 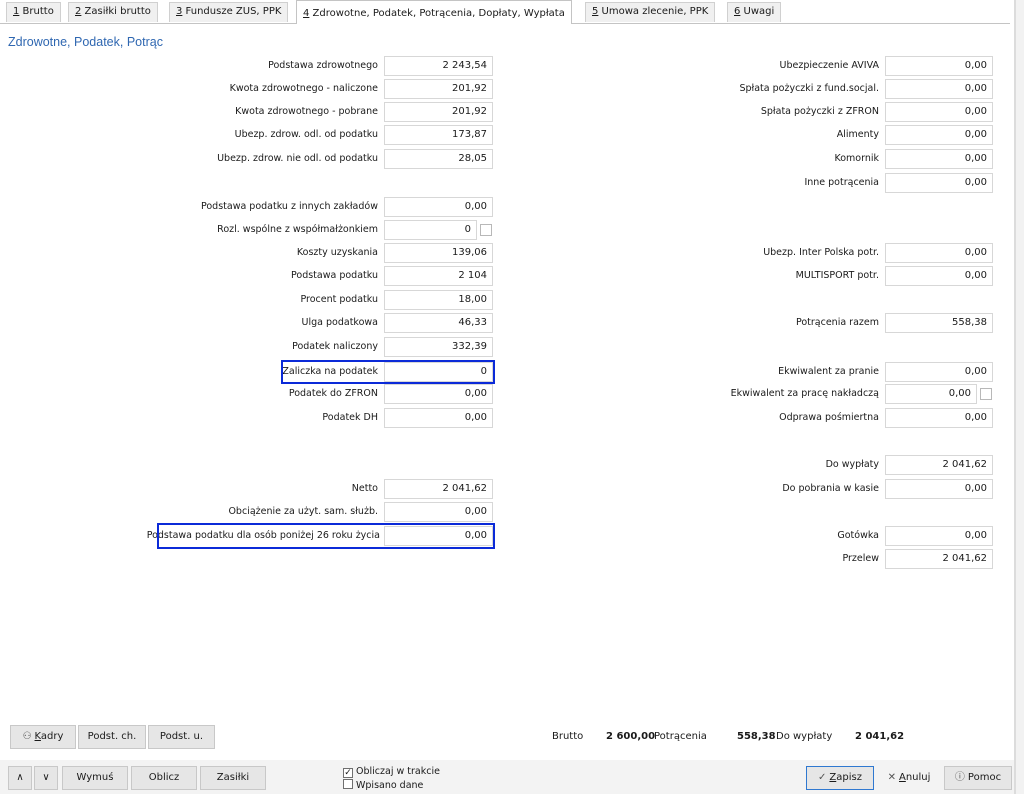 What do you see at coordinates (804, 736) in the screenshot?
I see `summary-do-wyplaty-label: Do wypłaty` at bounding box center [804, 736].